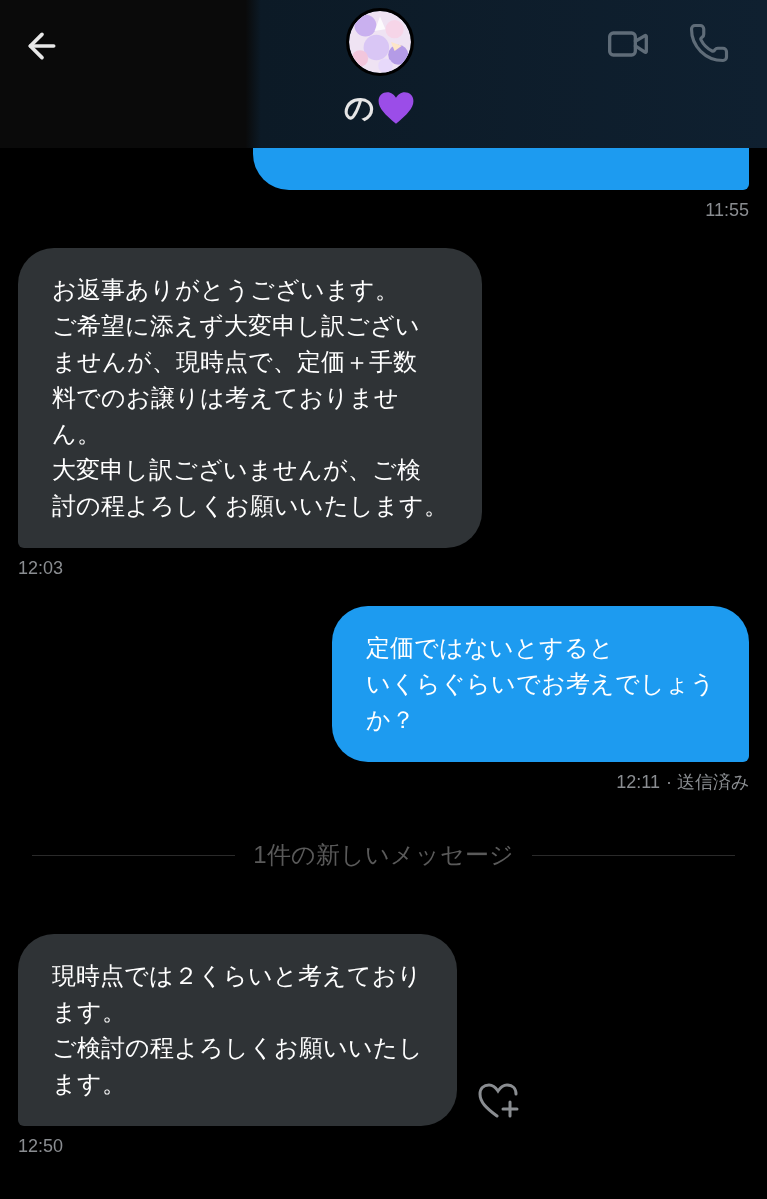 This screenshot has width=767, height=1199. I want to click on message-text-line: ご検討の程よろしくお願いいたし, so click(237, 1048).